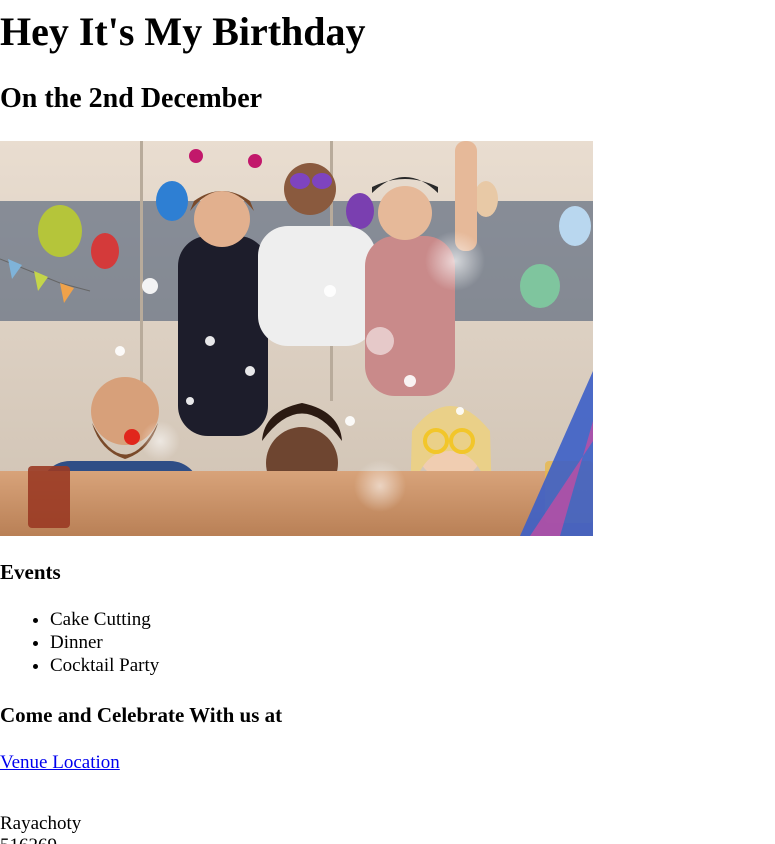 Image resolution: width=775 pixels, height=844 pixels. What do you see at coordinates (40, 839) in the screenshot?
I see `address-postcode: 516269` at bounding box center [40, 839].